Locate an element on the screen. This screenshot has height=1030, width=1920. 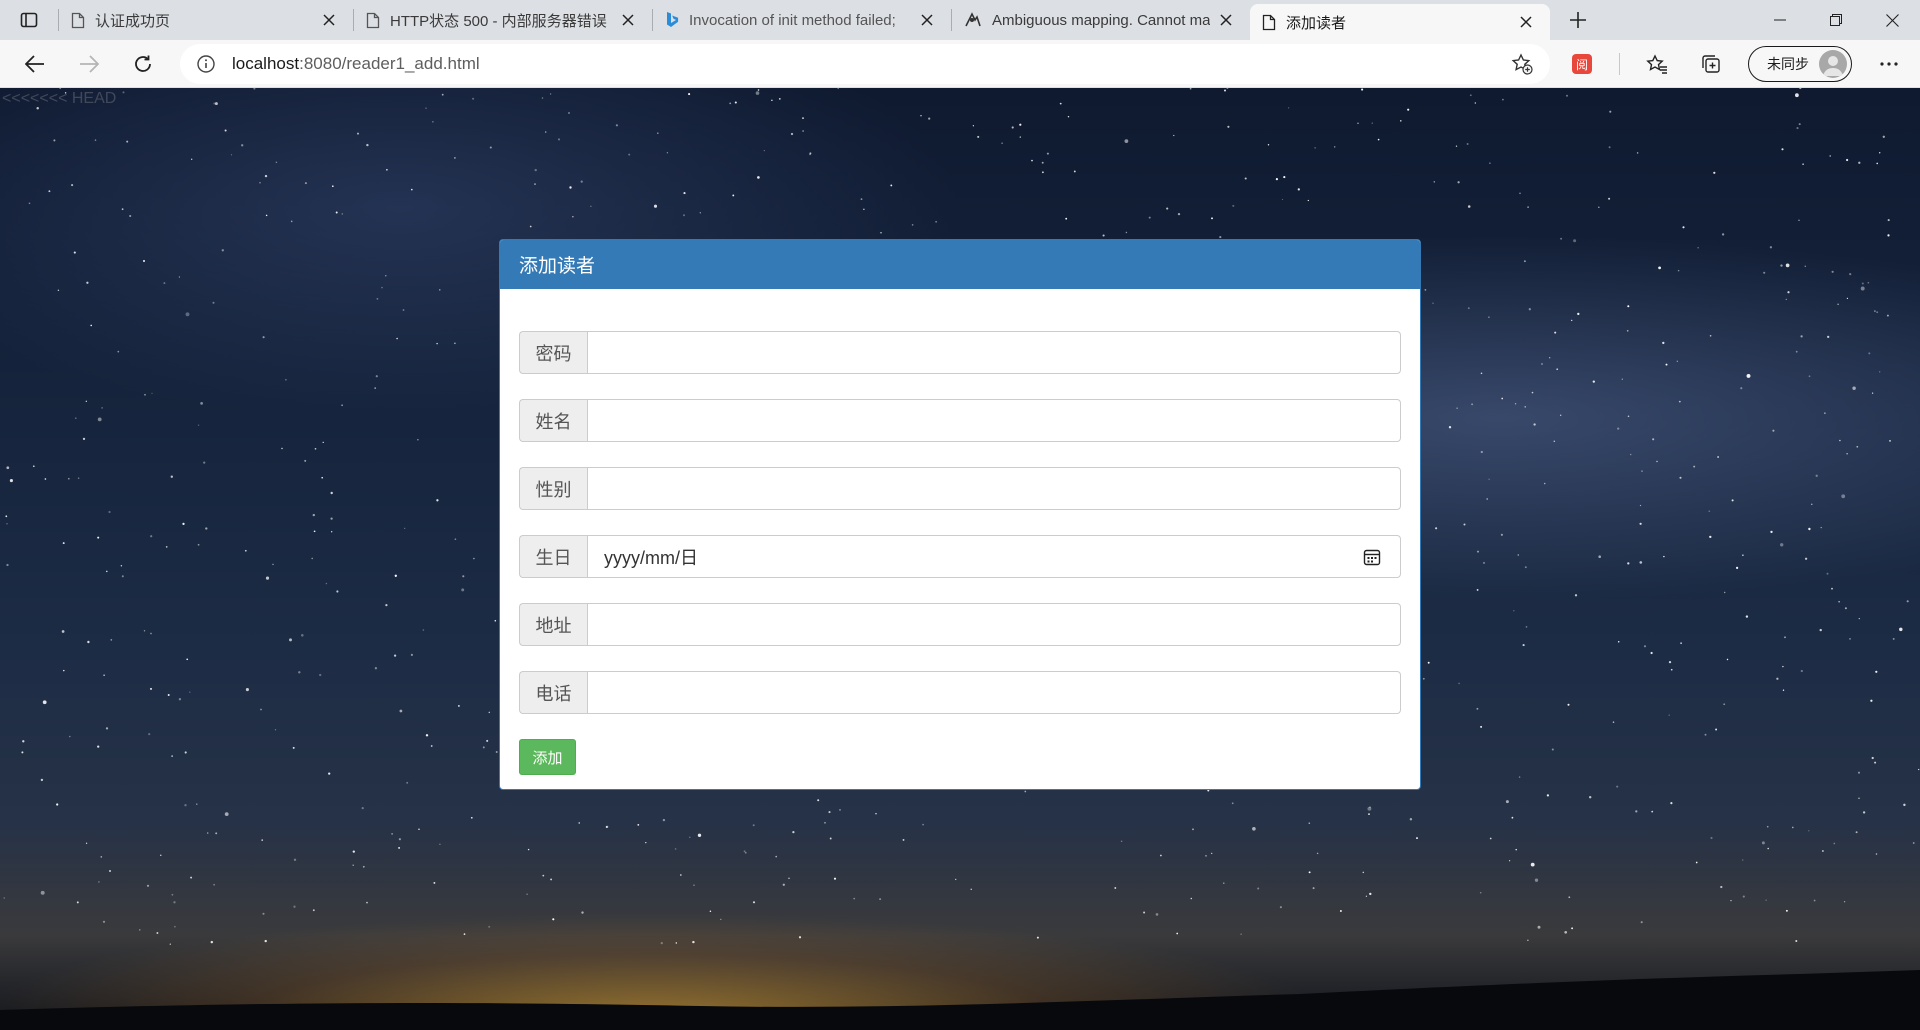
favorites-icon is located at coordinates (1656, 64).